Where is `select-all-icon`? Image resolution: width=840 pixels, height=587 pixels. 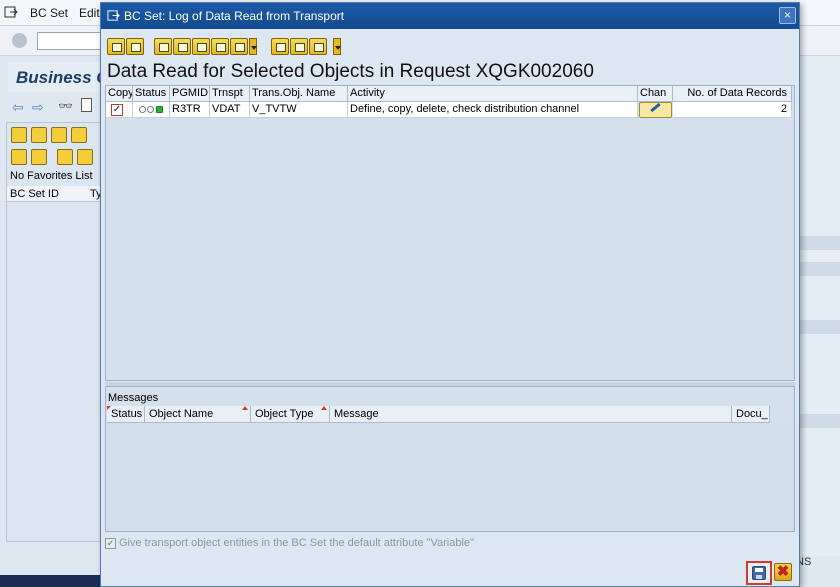 select-all-icon is located at coordinates (135, 46).